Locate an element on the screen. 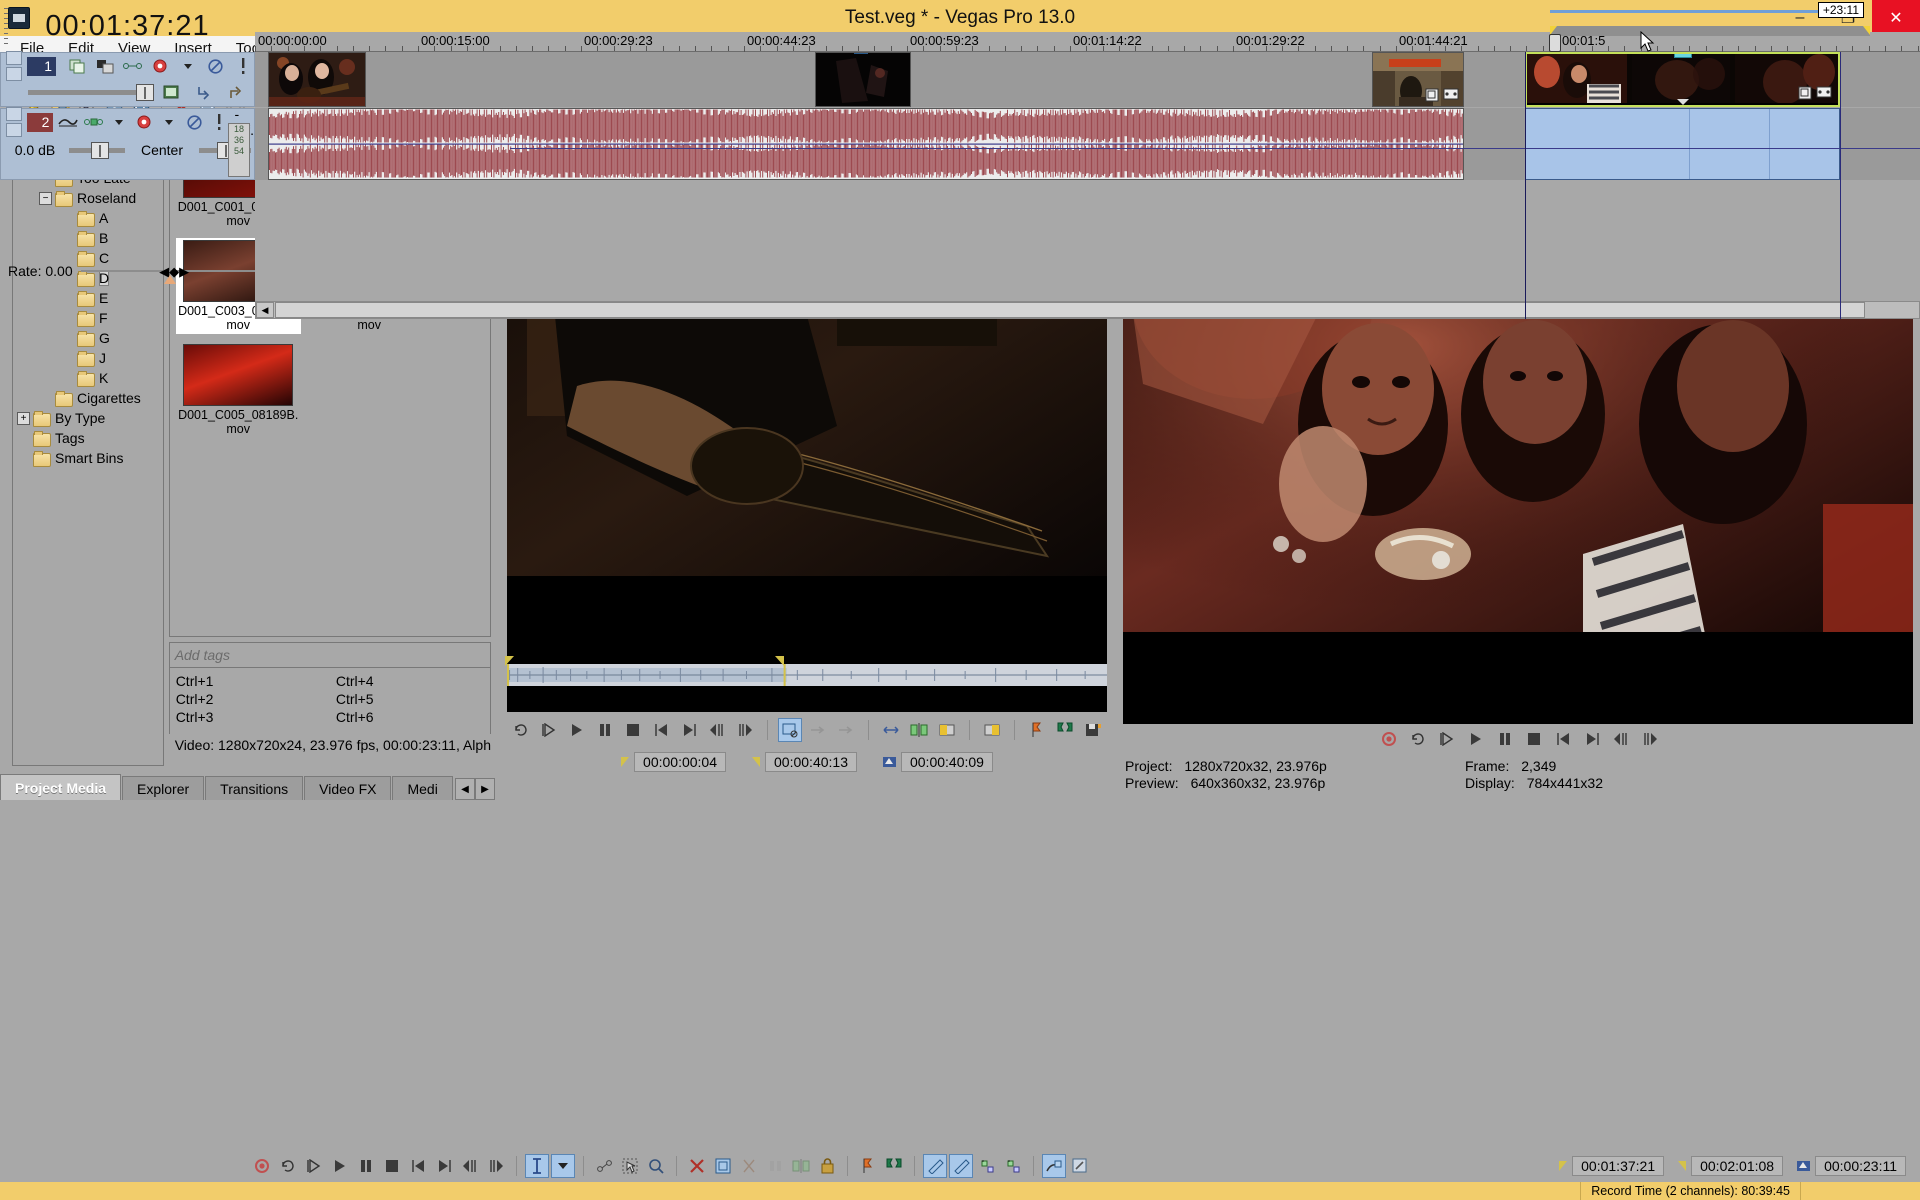 The width and height of the screenshot is (1920, 1200). event-fade-handle-bottom is located at coordinates (1682, 102).